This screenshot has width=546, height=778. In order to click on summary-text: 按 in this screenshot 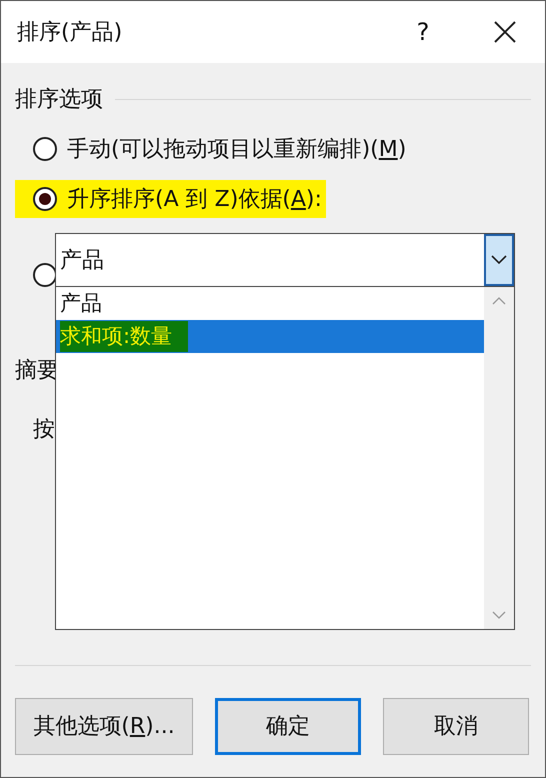, I will do `click(44, 430)`.